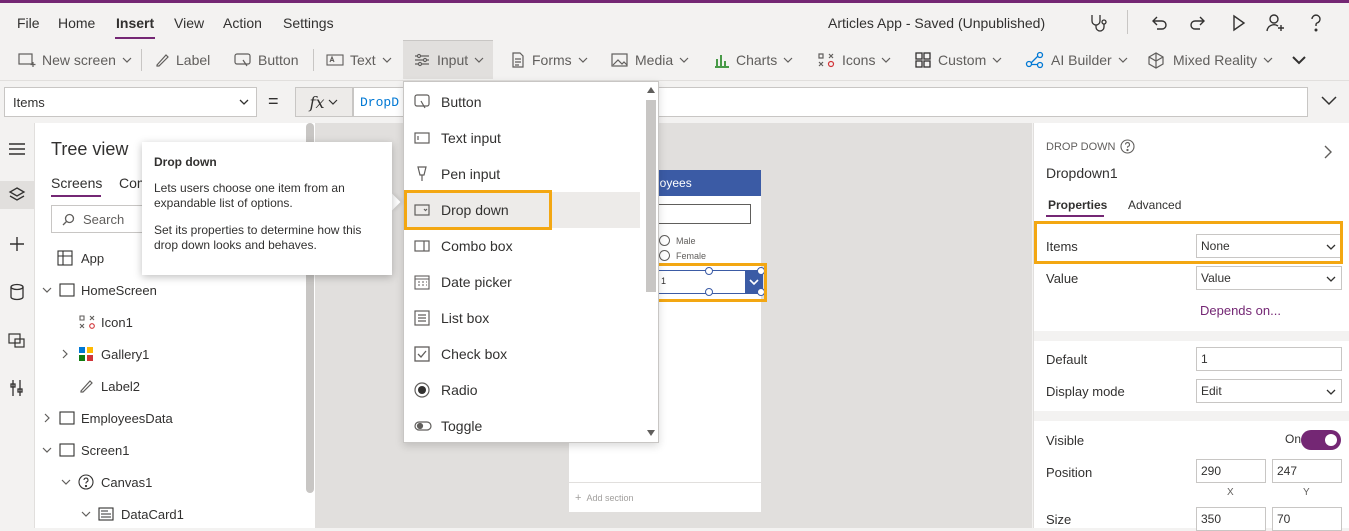 The image size is (1349, 531). What do you see at coordinates (1198, 23) in the screenshot?
I see `redo-icon` at bounding box center [1198, 23].